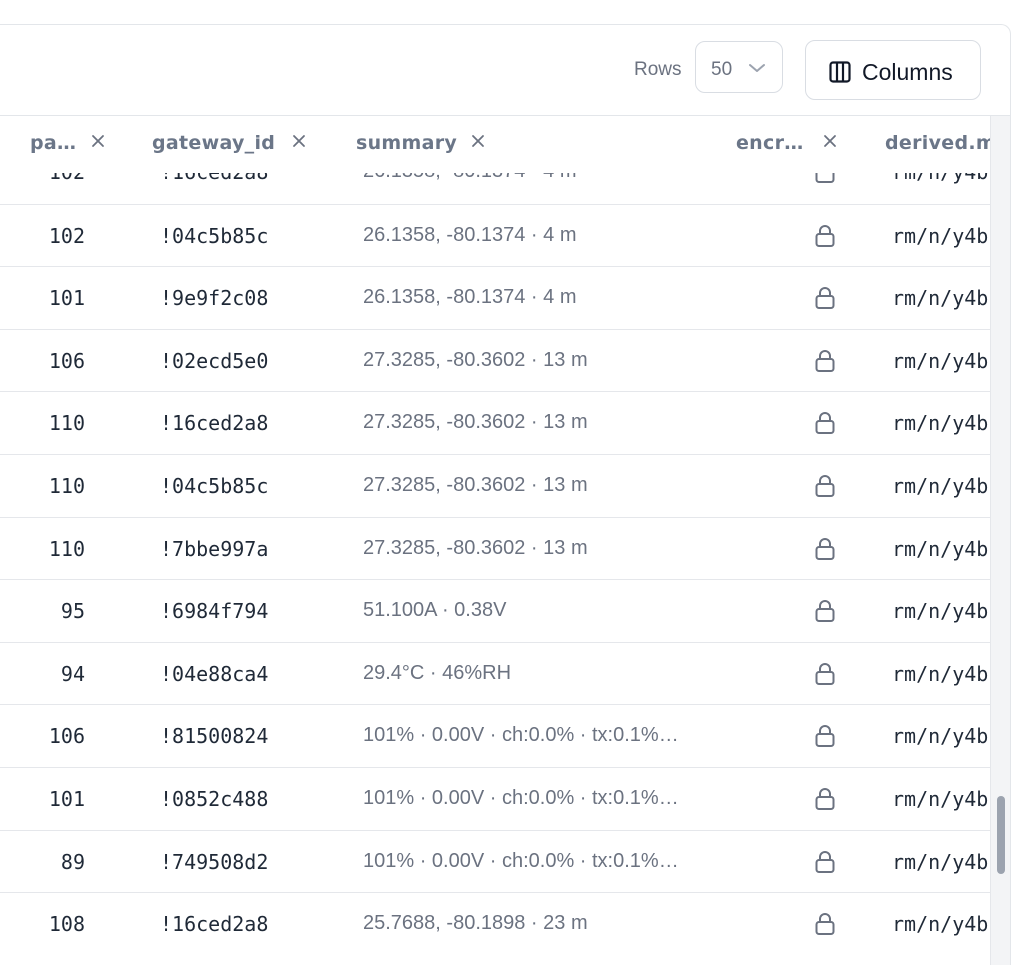 Image resolution: width=1024 pixels, height=965 pixels. Describe the element at coordinates (214, 799) in the screenshot. I see `cell-gateway-id: !0852c488` at that location.